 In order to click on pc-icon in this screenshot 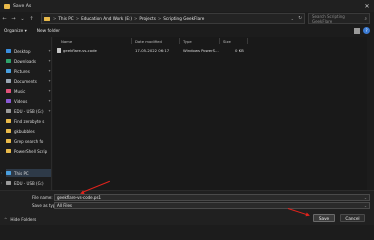, I will do `click(8, 173)`.